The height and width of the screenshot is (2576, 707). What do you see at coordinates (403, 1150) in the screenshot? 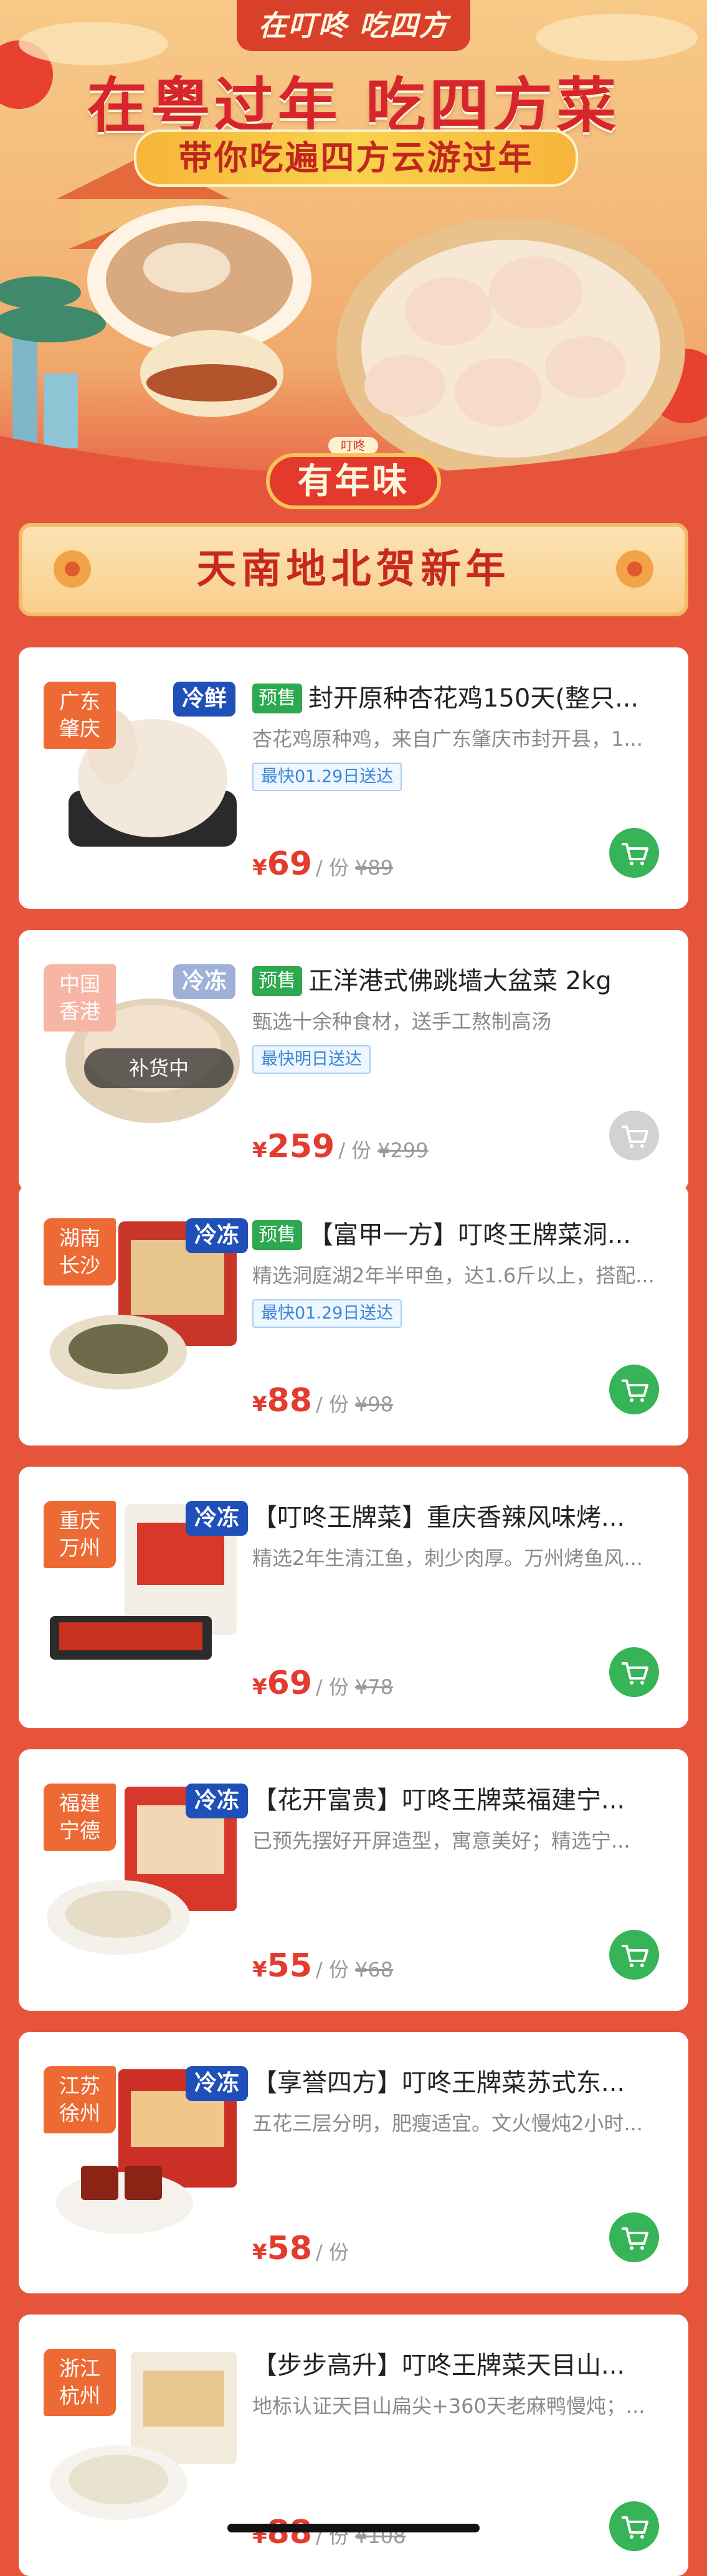
I see `original-price: ¥299` at bounding box center [403, 1150].